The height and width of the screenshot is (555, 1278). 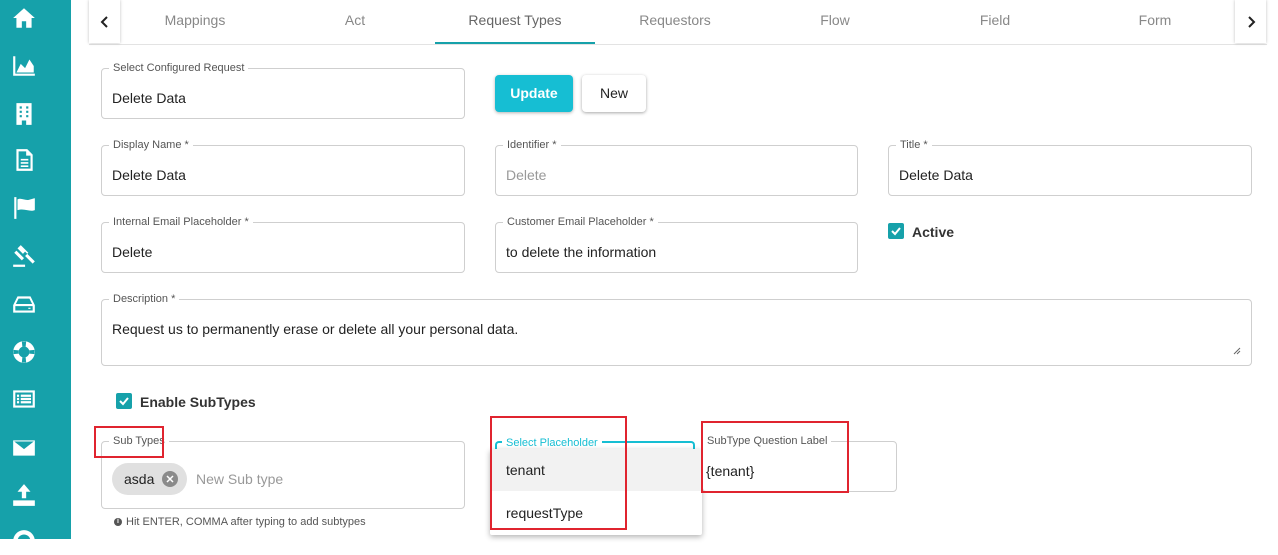 I want to click on enable-subtypes-label: Enable SubTypes, so click(x=198, y=402).